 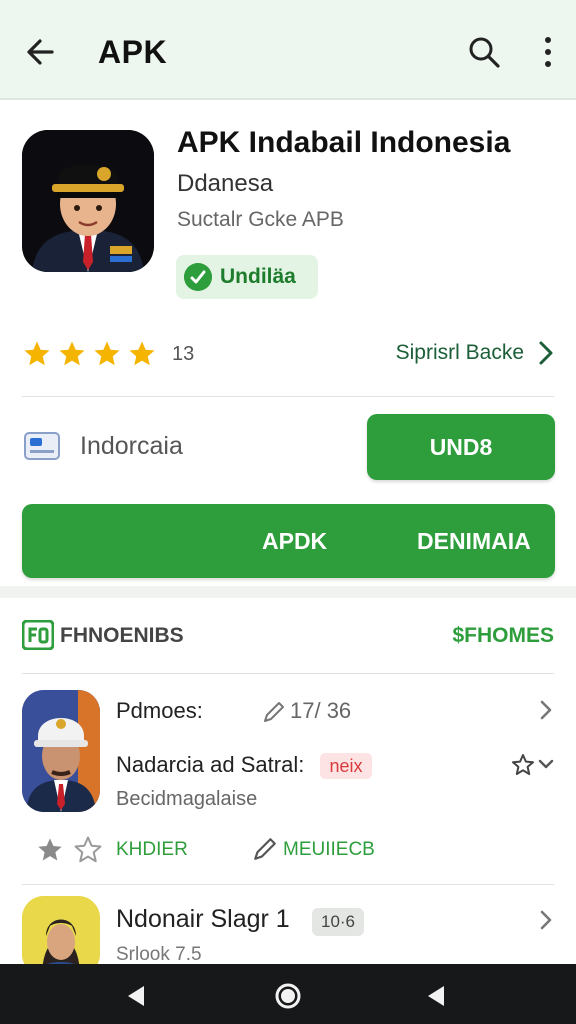 What do you see at coordinates (260, 219) in the screenshot?
I see `app-subtitle: Suctalr Gcke APB` at bounding box center [260, 219].